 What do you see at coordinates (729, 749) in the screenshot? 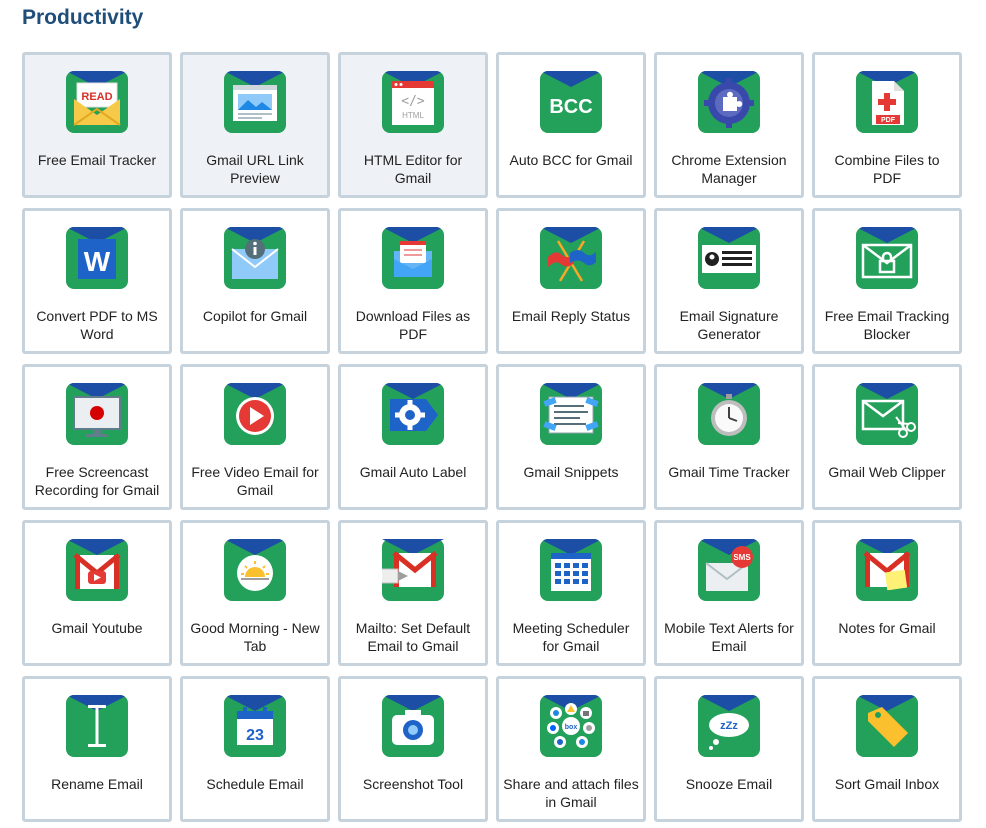
I see `tile-snooze-email: zZz Snooze Email` at bounding box center [729, 749].